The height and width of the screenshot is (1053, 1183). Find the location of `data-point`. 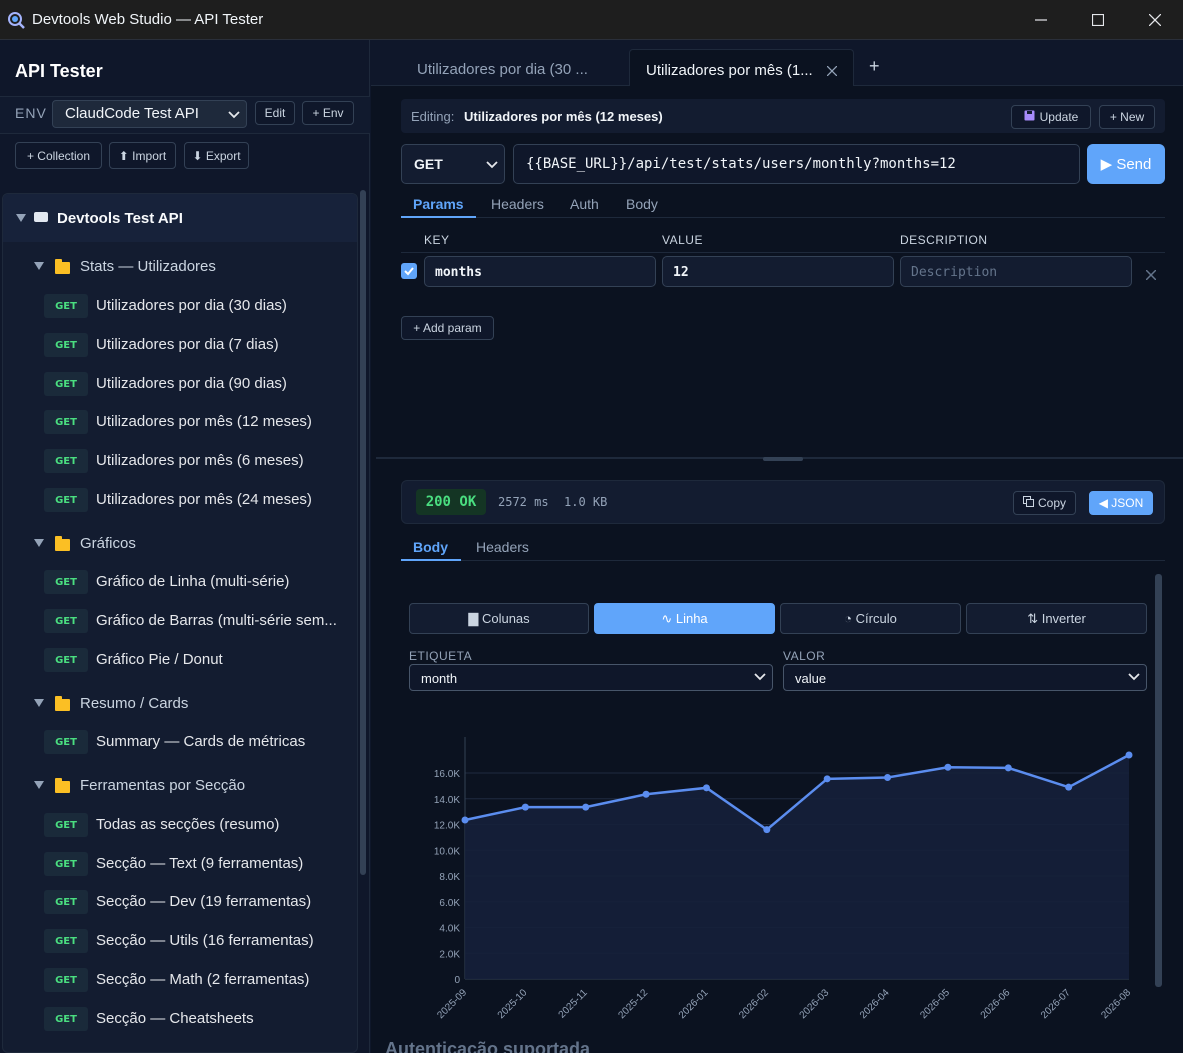

data-point is located at coordinates (767, 830).